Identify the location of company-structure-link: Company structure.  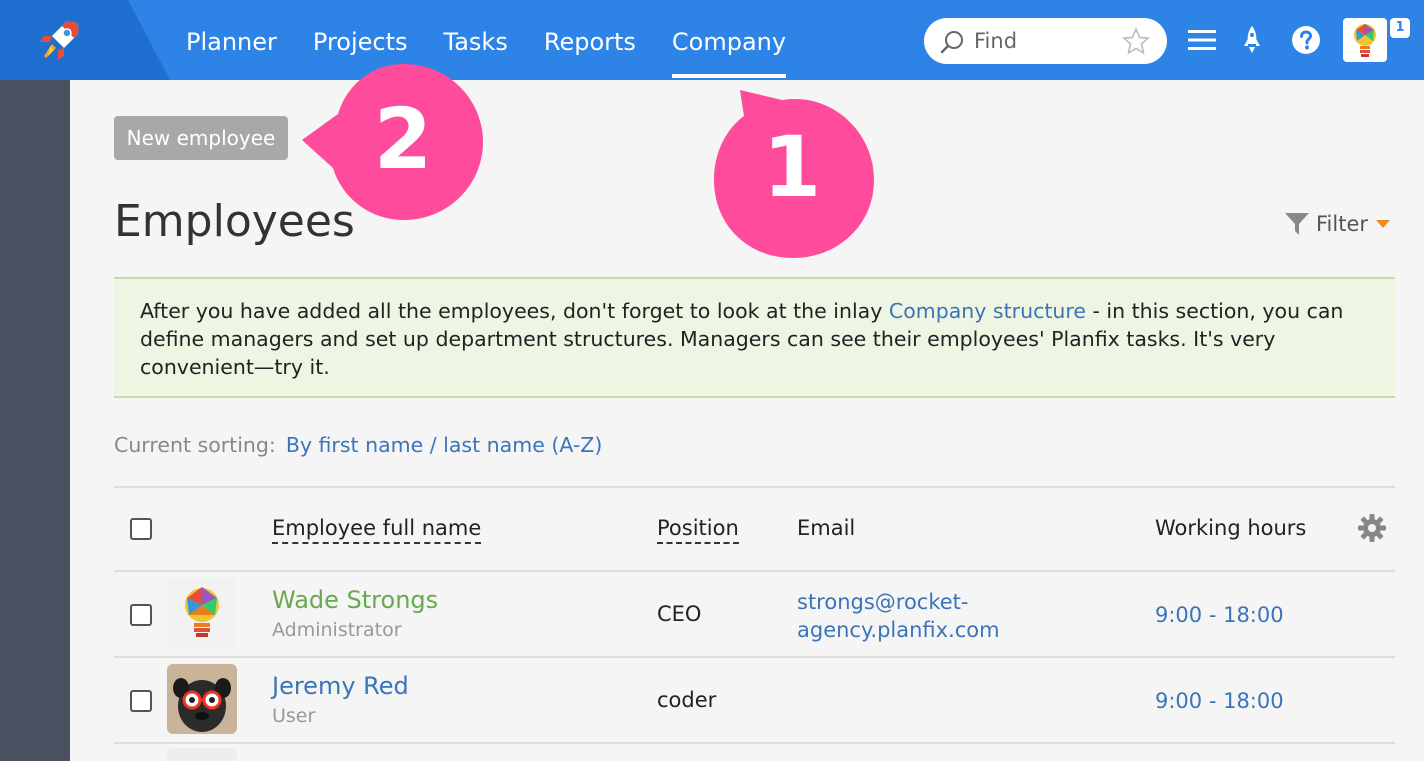
(987, 311).